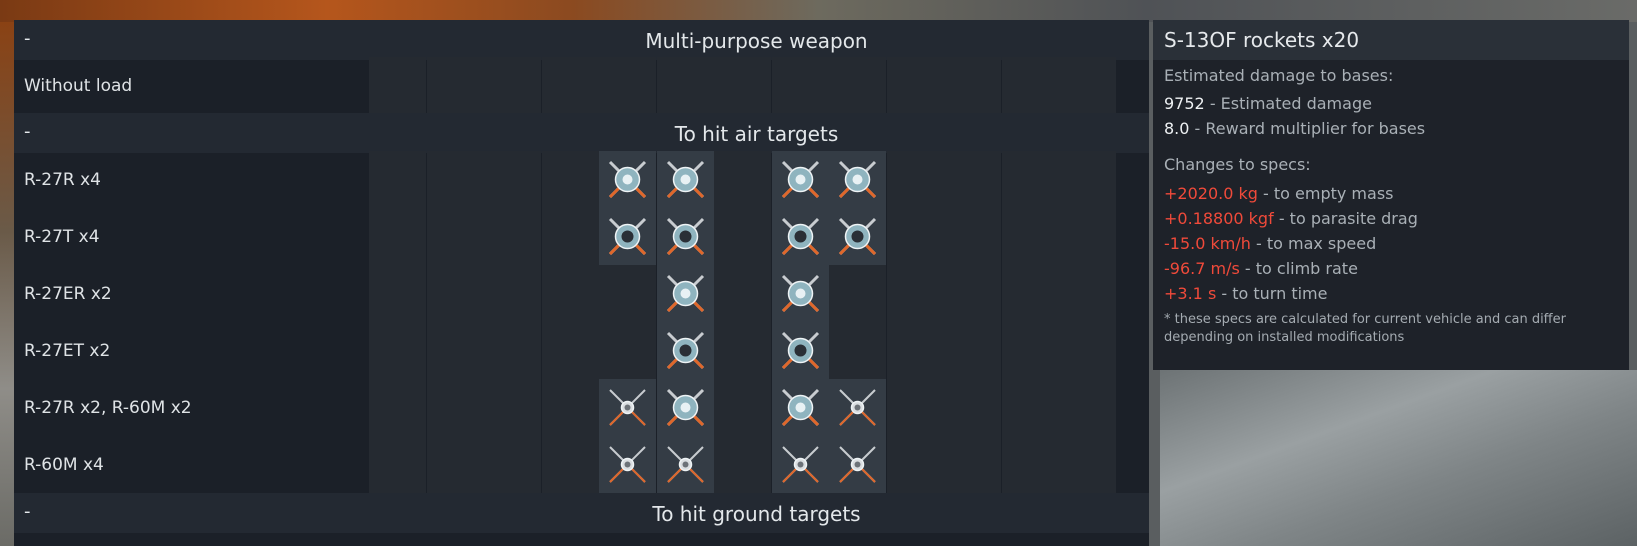  What do you see at coordinates (1219, 218) in the screenshot?
I see `spec-change-value: +0.18800 kgf` at bounding box center [1219, 218].